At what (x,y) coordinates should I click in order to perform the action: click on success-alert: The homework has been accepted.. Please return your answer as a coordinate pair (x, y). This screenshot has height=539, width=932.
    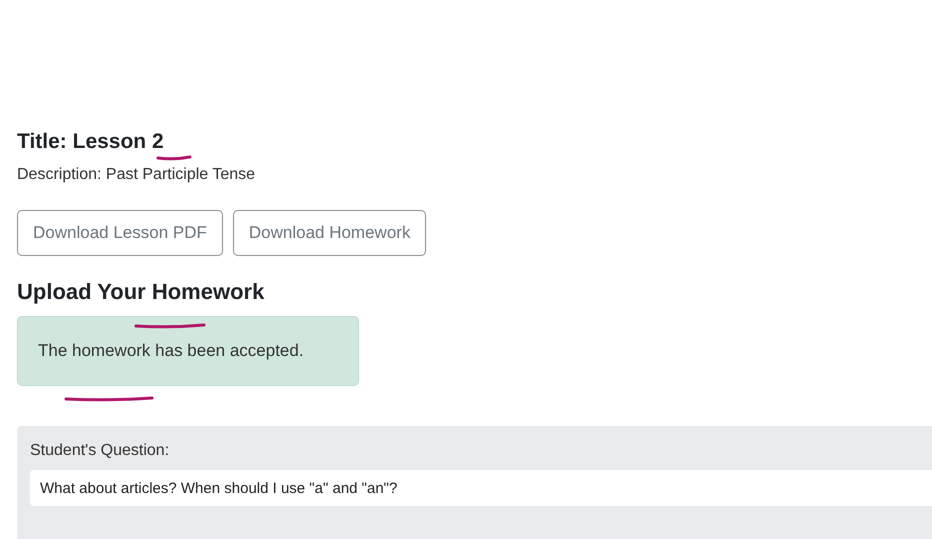
    Looking at the image, I should click on (188, 351).